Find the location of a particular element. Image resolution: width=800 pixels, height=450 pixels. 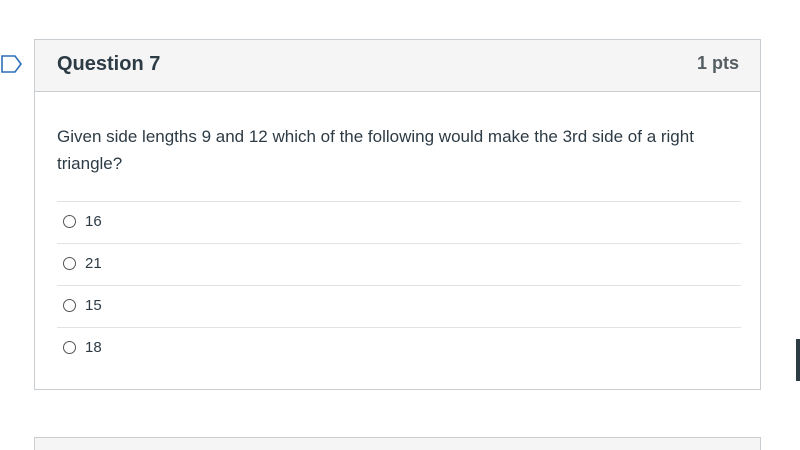

answer-option: 16 is located at coordinates (399, 222).